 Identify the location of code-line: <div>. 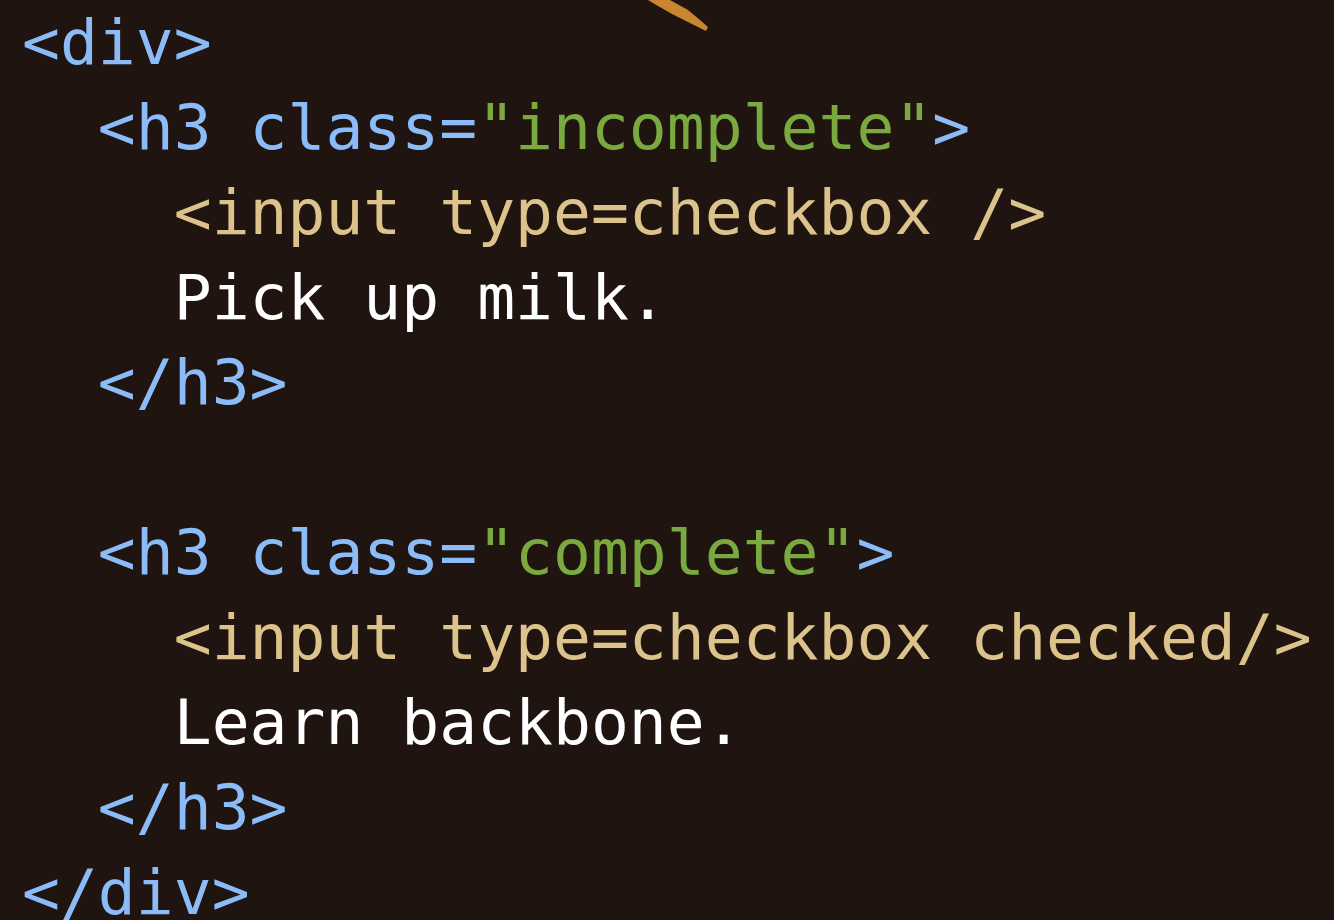
(117, 43).